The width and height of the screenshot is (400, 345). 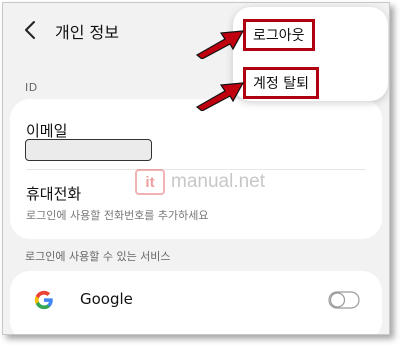 What do you see at coordinates (87, 32) in the screenshot?
I see `page-title: 개인 정보` at bounding box center [87, 32].